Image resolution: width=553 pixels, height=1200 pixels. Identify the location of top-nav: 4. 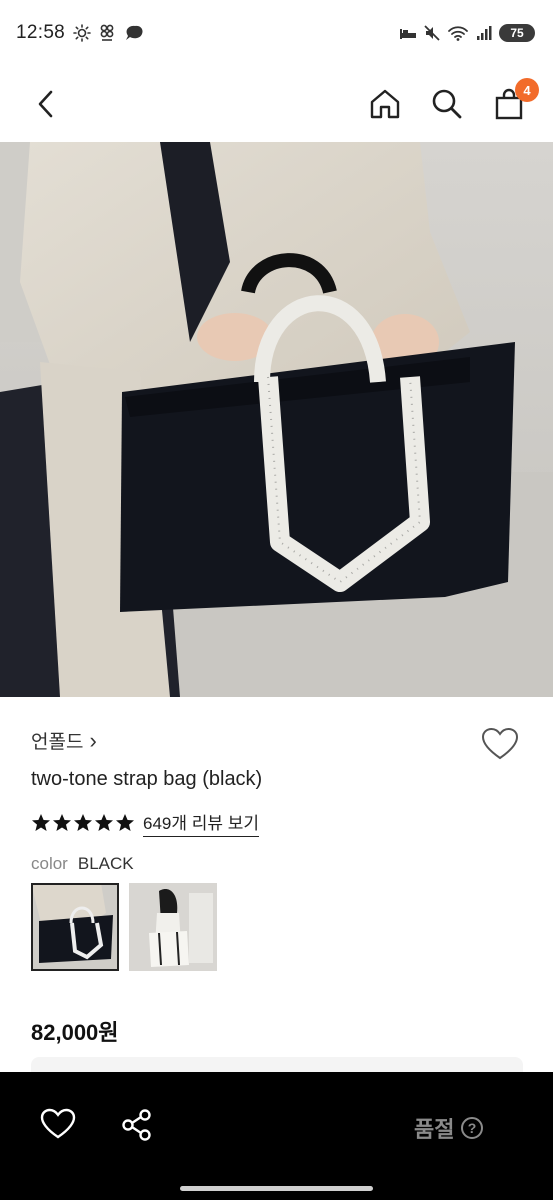
(276, 104).